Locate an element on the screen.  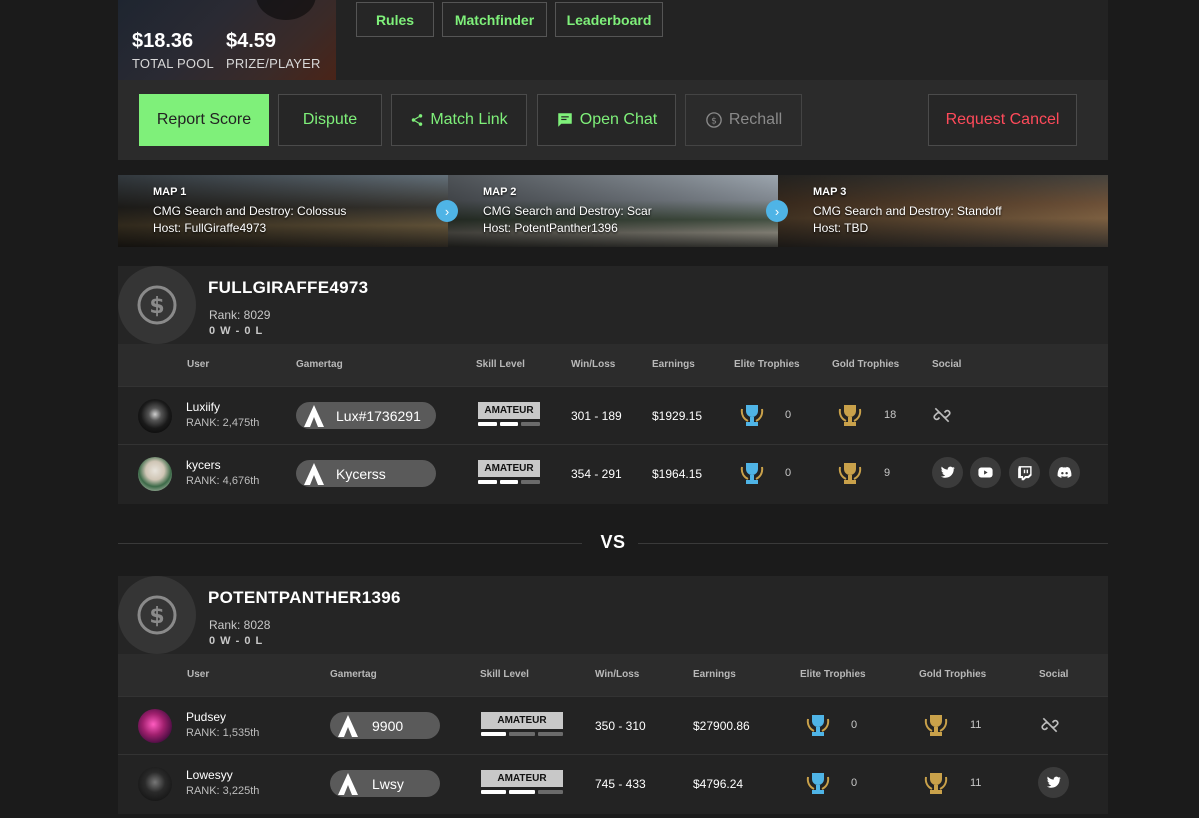
activision-icon is located at coordinates (314, 416).